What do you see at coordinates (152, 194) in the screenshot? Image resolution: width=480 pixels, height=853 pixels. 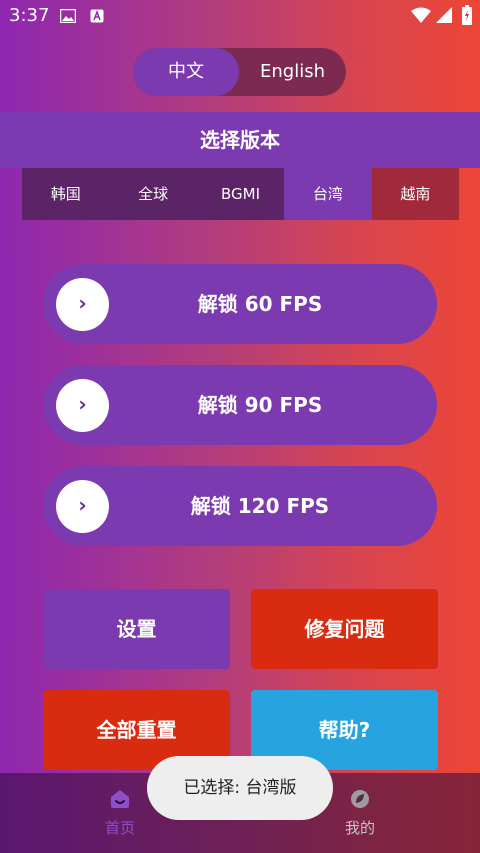 I see `tab-global: 全球` at bounding box center [152, 194].